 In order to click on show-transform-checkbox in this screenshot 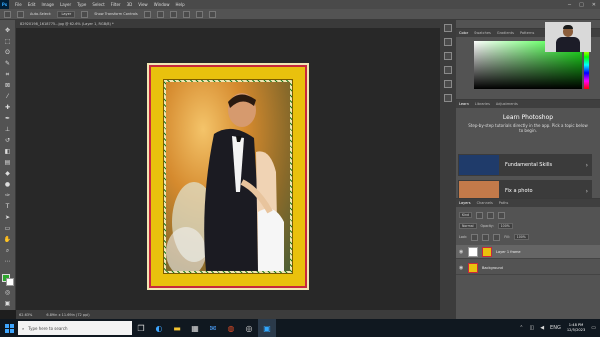, I will do `click(85, 14)`.